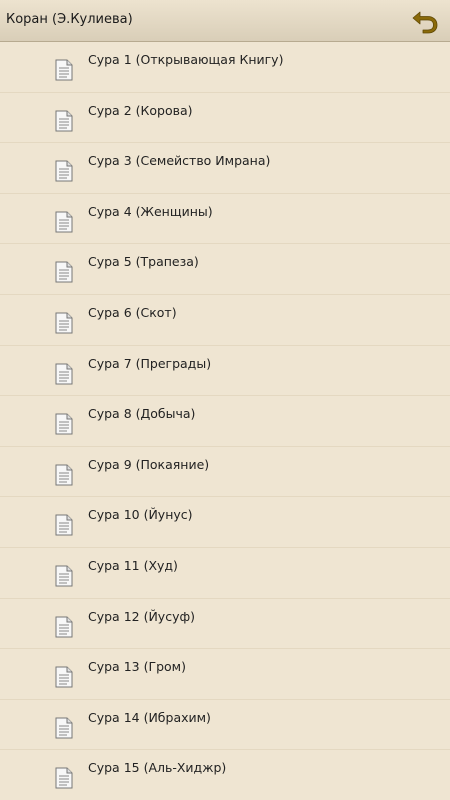  Describe the element at coordinates (140, 110) in the screenshot. I see `list-item-label: Сура 2 (Корова)` at that location.